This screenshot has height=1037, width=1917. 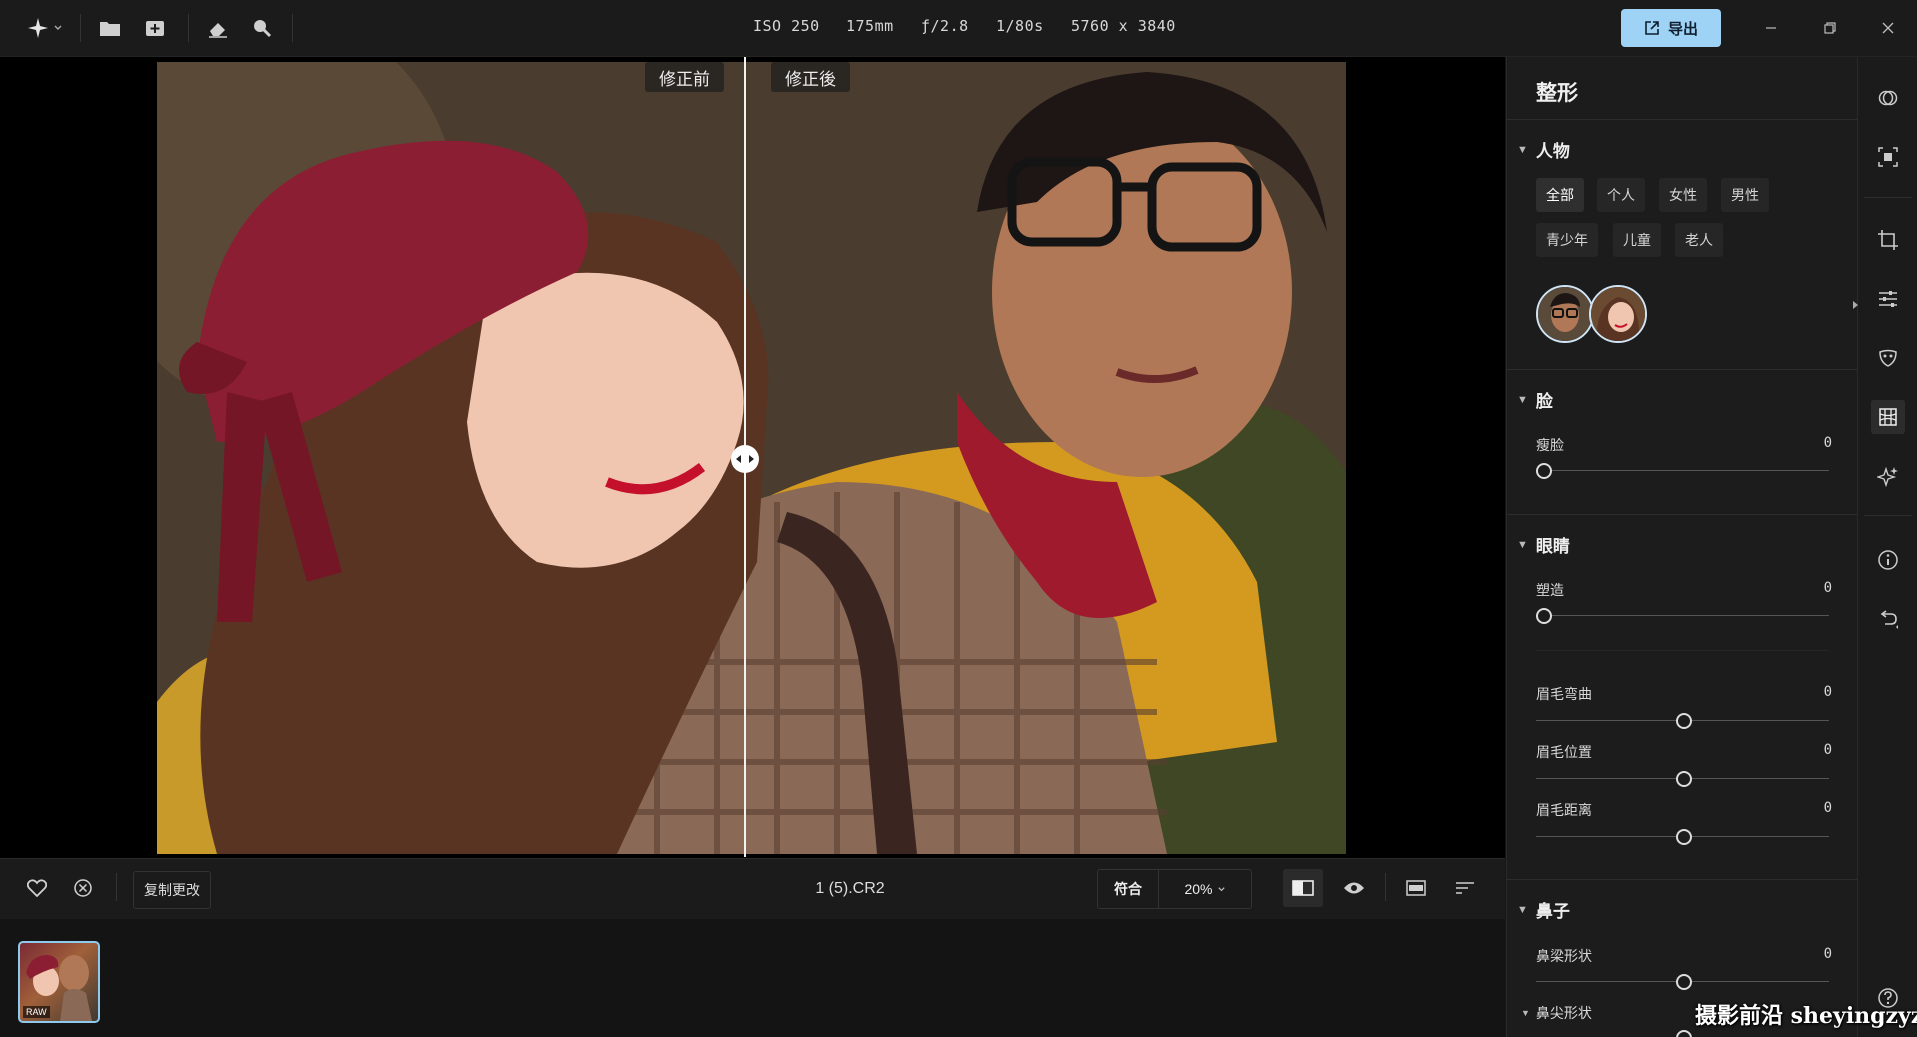 I want to click on slider-shape-knob, so click(x=1544, y=616).